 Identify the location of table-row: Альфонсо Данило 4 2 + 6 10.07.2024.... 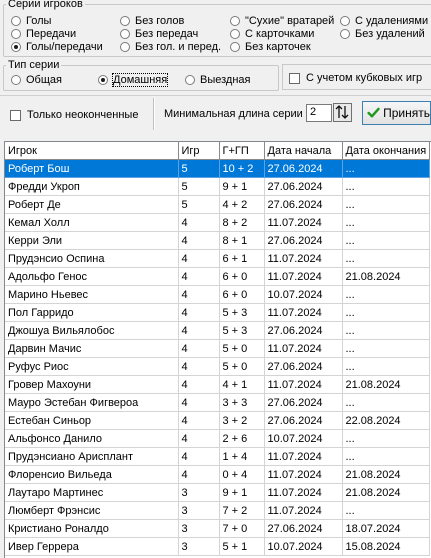
(217, 438).